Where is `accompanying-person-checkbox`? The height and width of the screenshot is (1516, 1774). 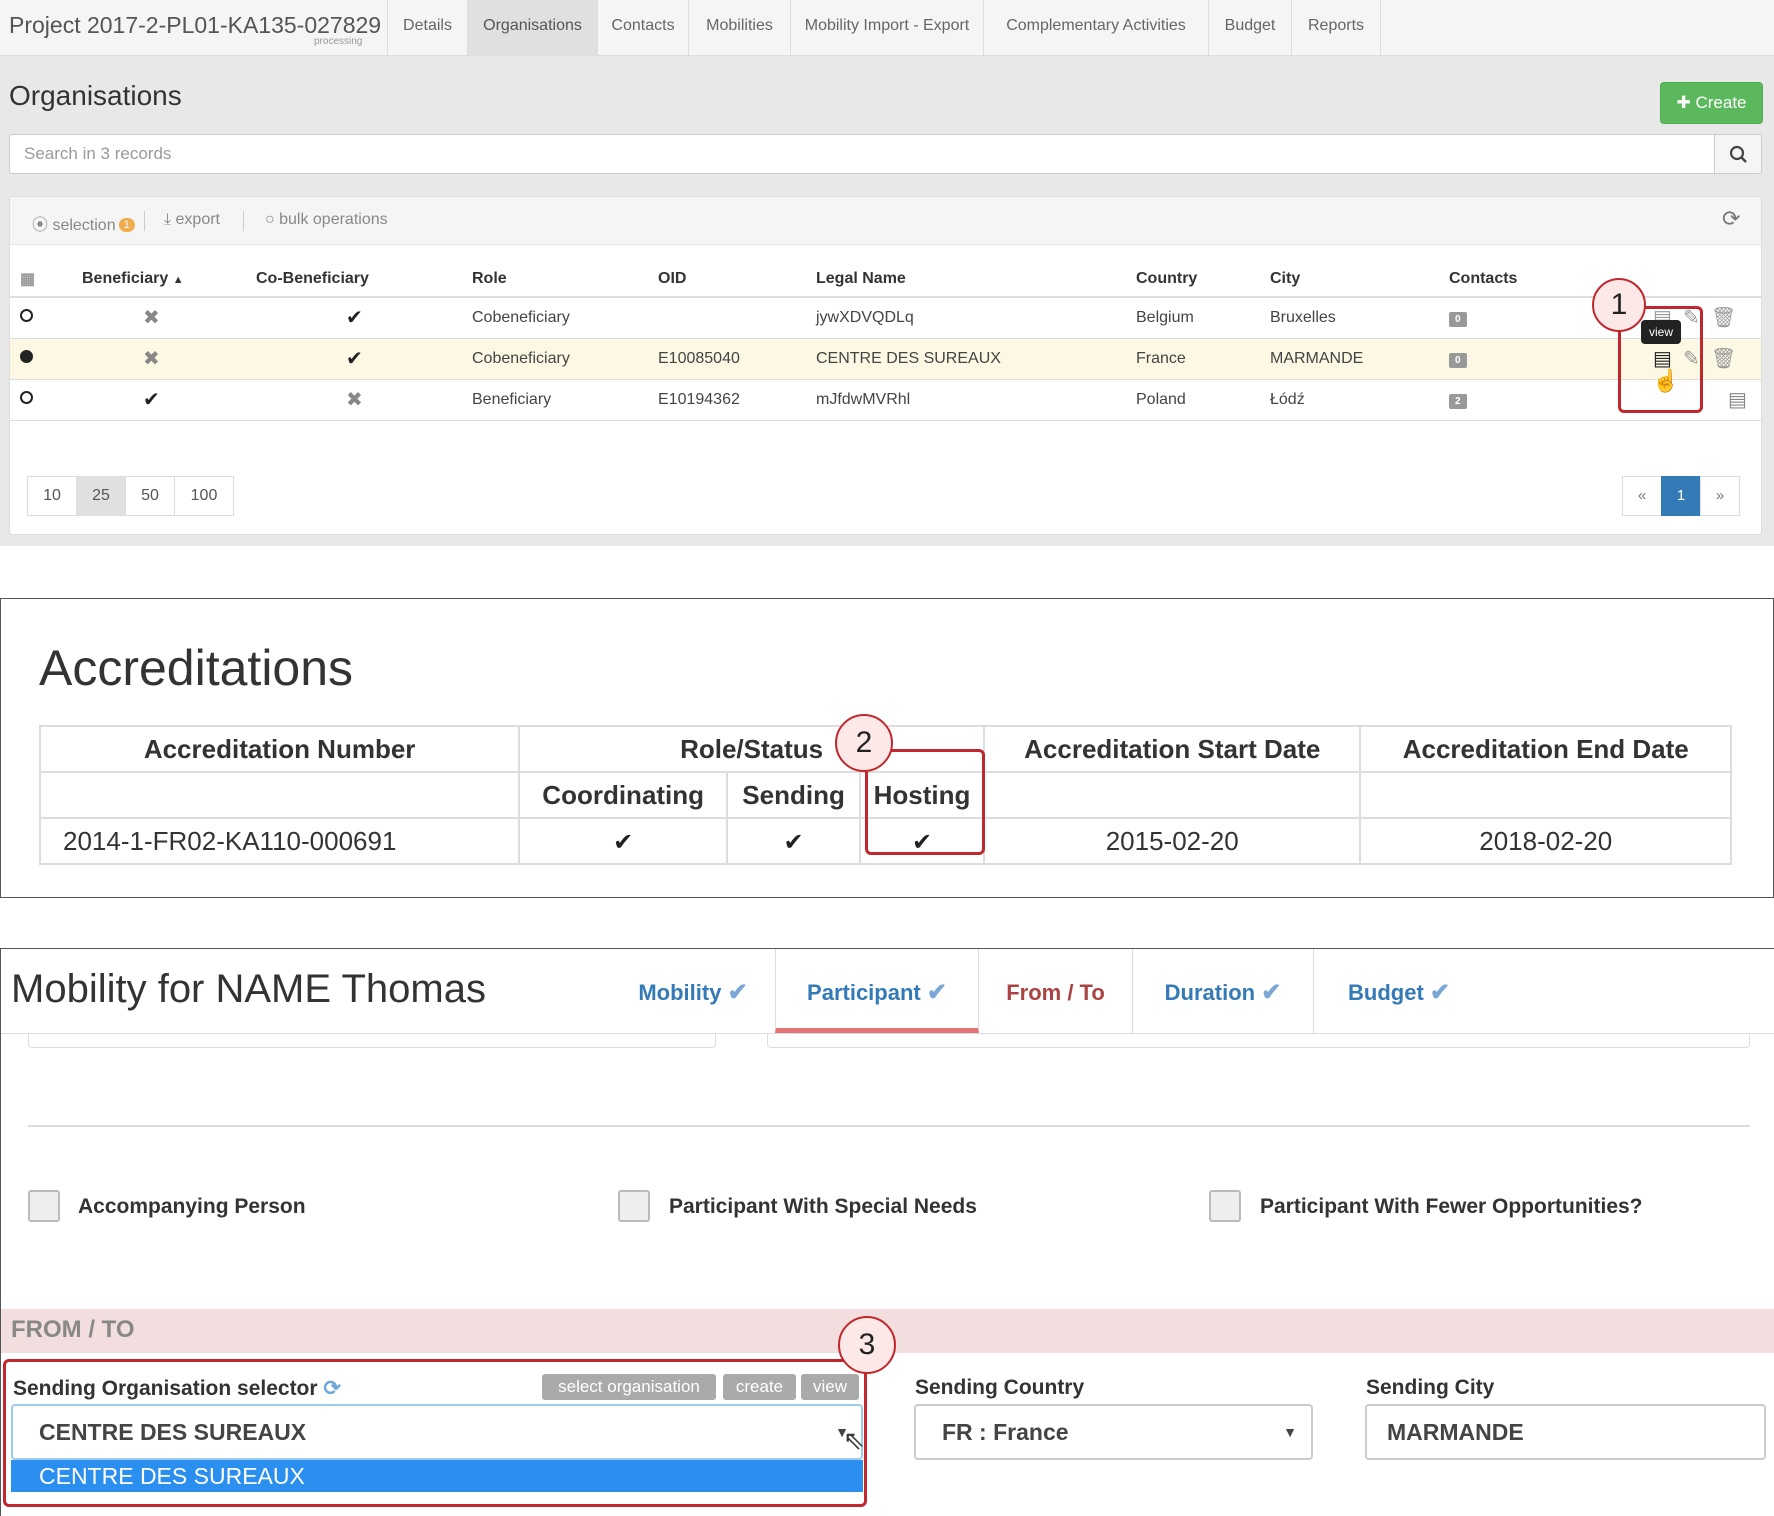
accompanying-person-checkbox is located at coordinates (44, 1206).